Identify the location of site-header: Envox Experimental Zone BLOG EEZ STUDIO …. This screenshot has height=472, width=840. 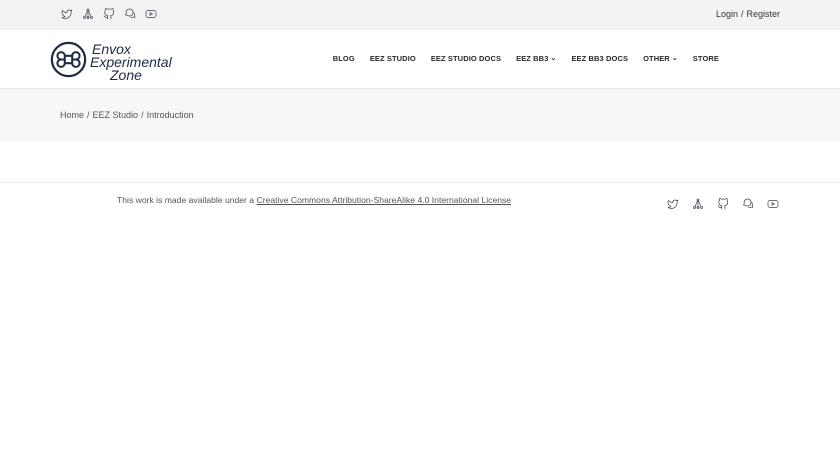
(420, 59).